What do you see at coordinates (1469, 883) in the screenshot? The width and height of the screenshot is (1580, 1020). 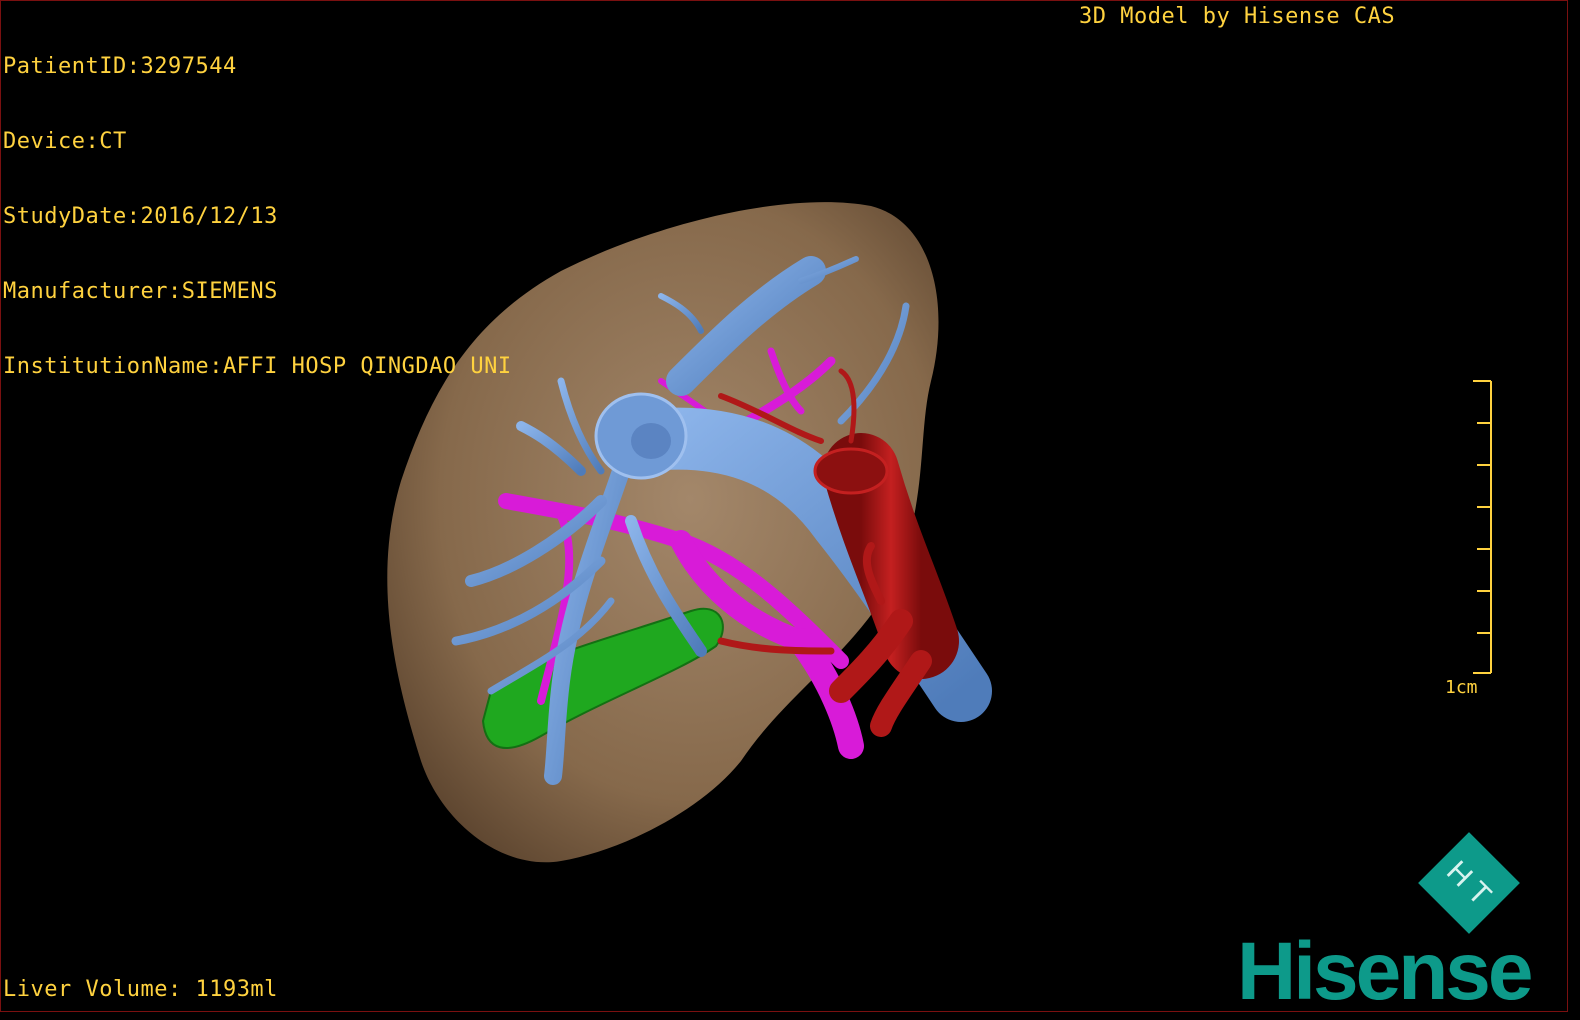 I see `hisense-logo-icon: H T` at bounding box center [1469, 883].